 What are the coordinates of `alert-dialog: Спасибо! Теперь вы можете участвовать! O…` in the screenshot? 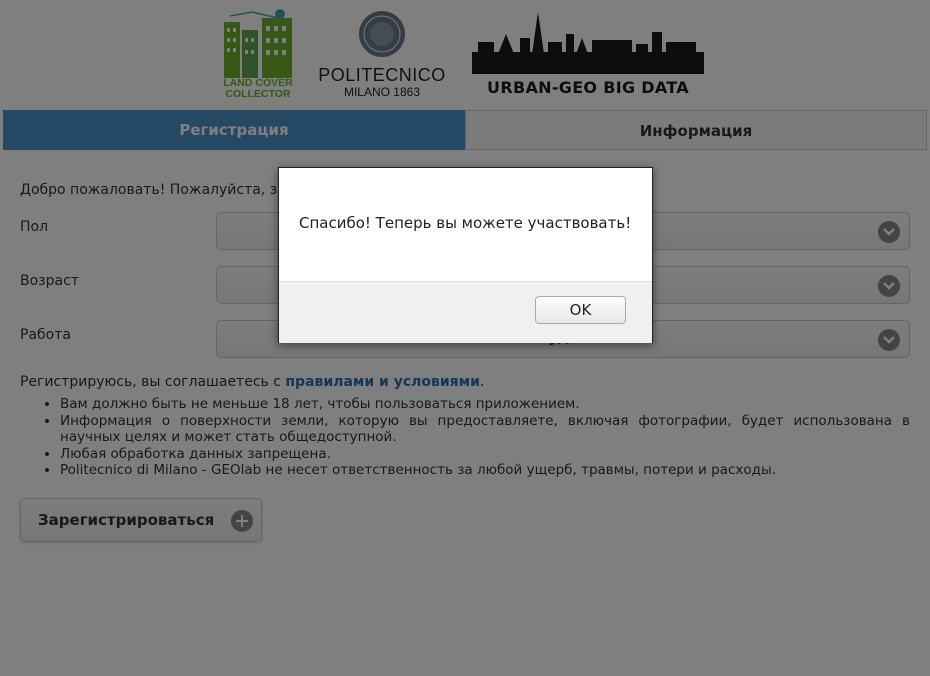 It's located at (465, 255).